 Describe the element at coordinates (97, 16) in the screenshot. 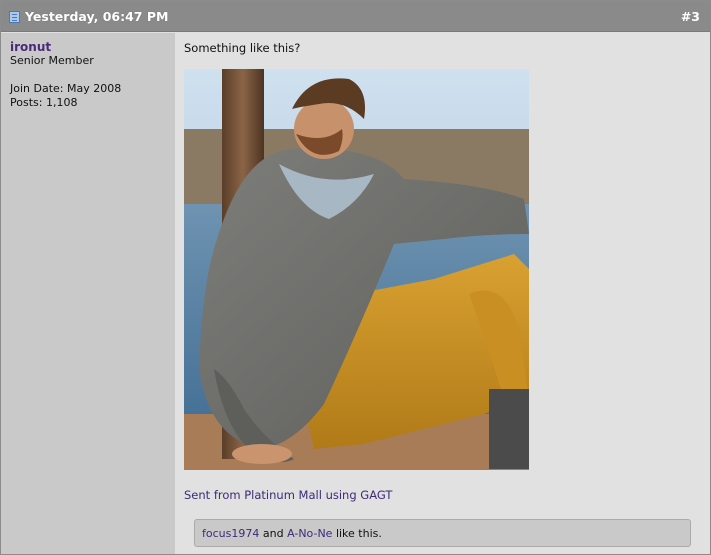

I see `post-date: Yesterday, 06:47 PM` at that location.